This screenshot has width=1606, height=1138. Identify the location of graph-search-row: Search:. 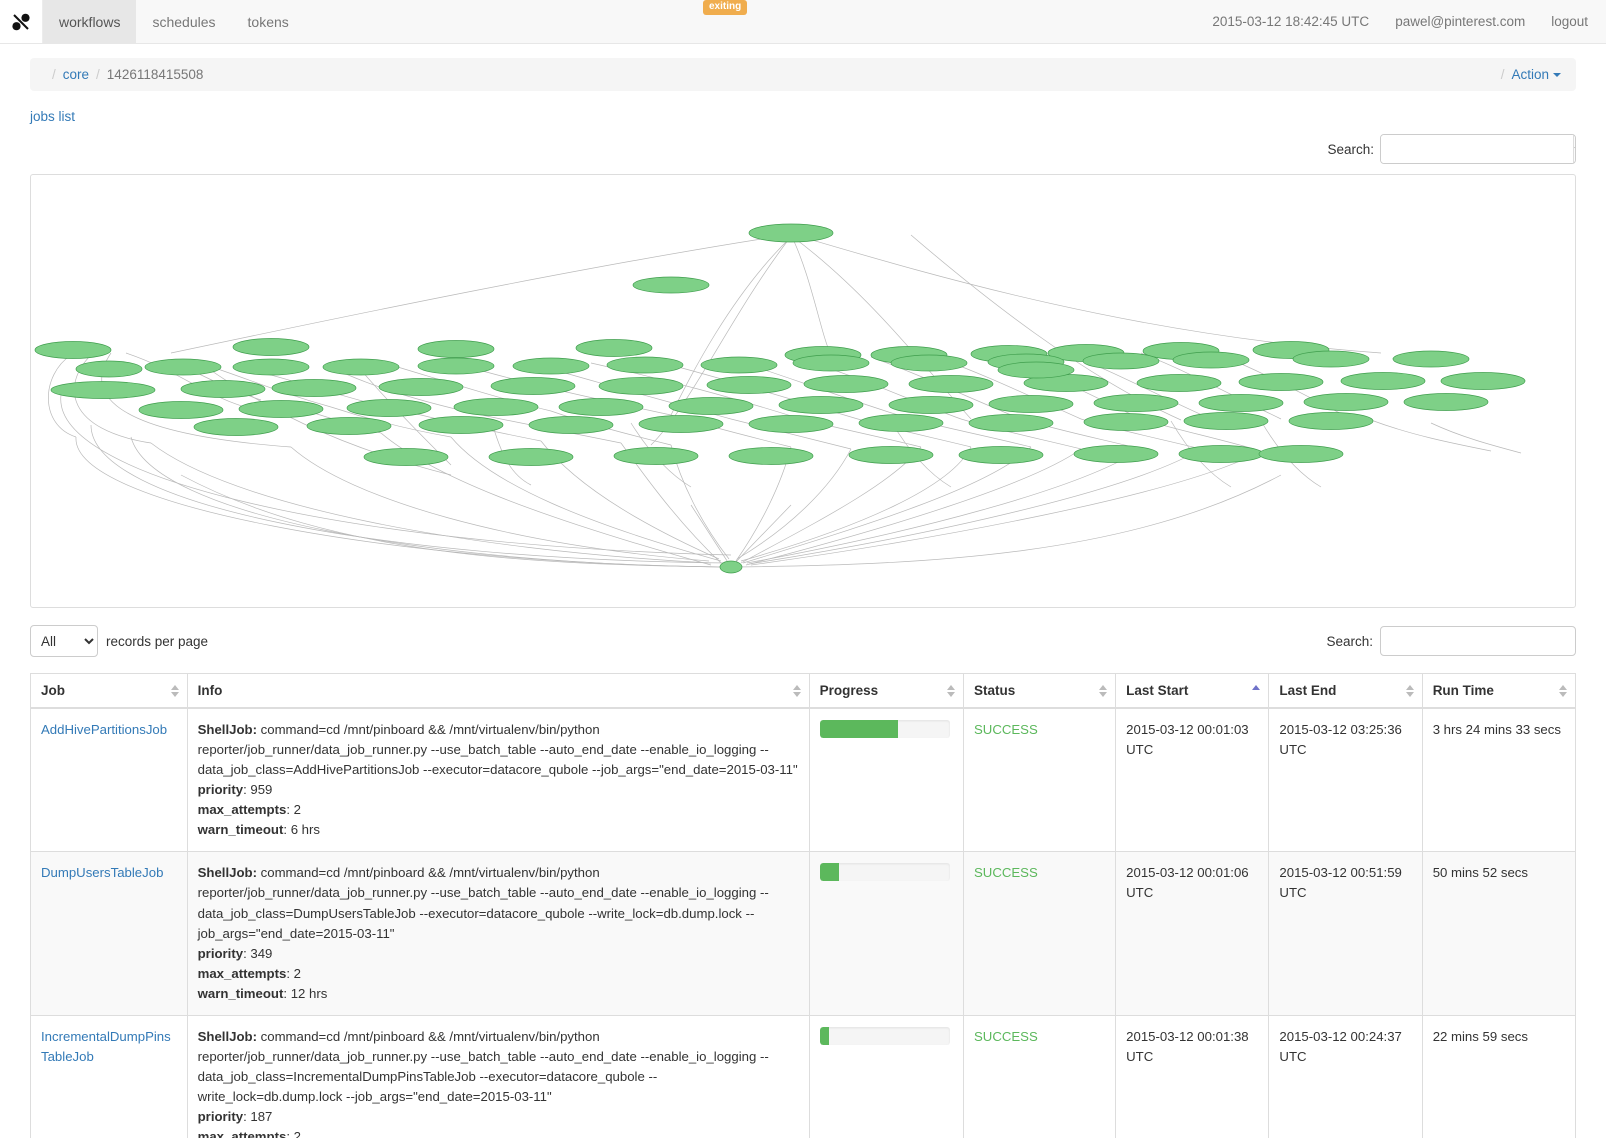
(803, 144).